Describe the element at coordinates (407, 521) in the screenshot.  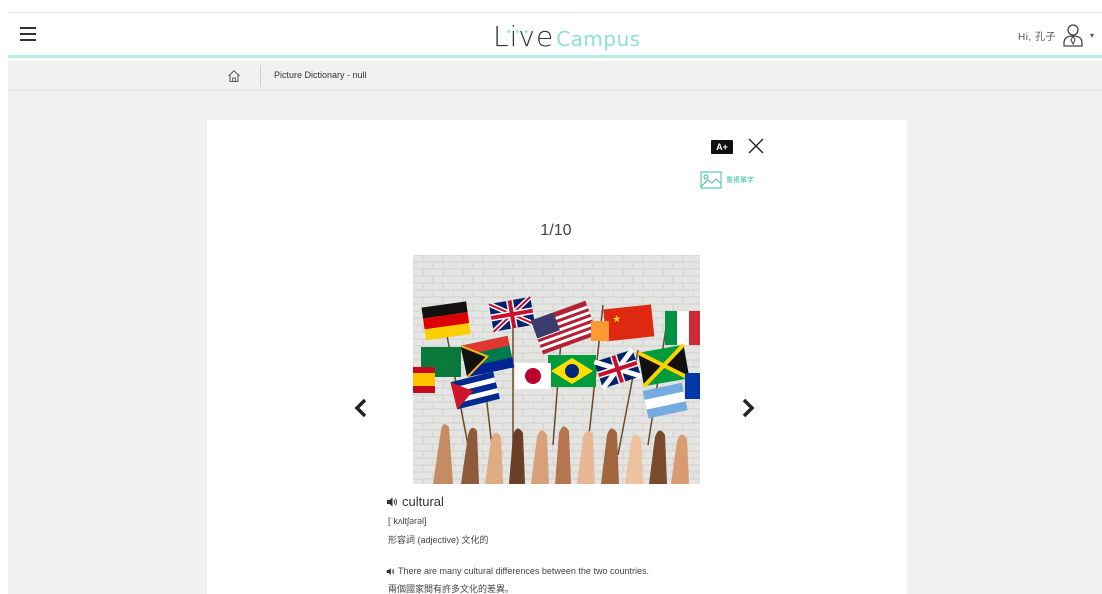
I see `phonetic-transcription: [ˈkʌltʃərəl]` at that location.